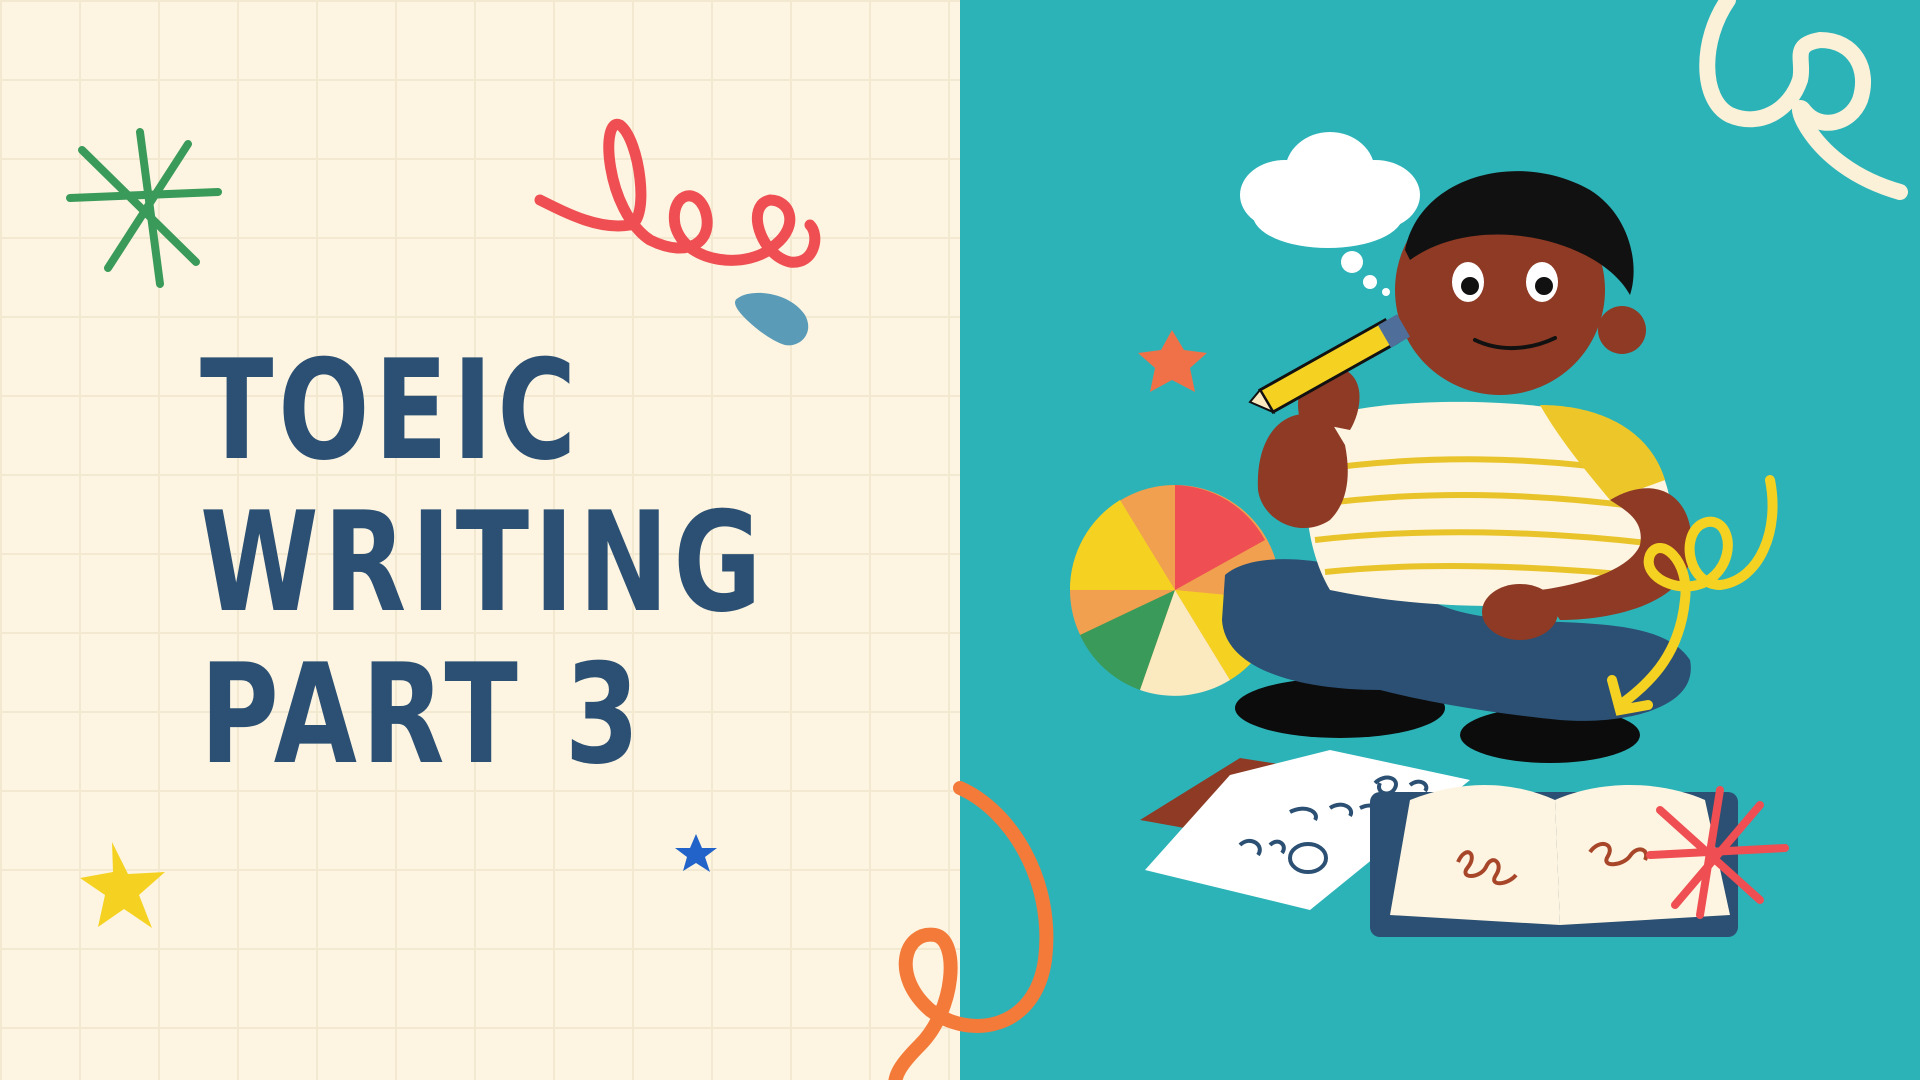  What do you see at coordinates (772, 319) in the screenshot?
I see `blue-blob-icon` at bounding box center [772, 319].